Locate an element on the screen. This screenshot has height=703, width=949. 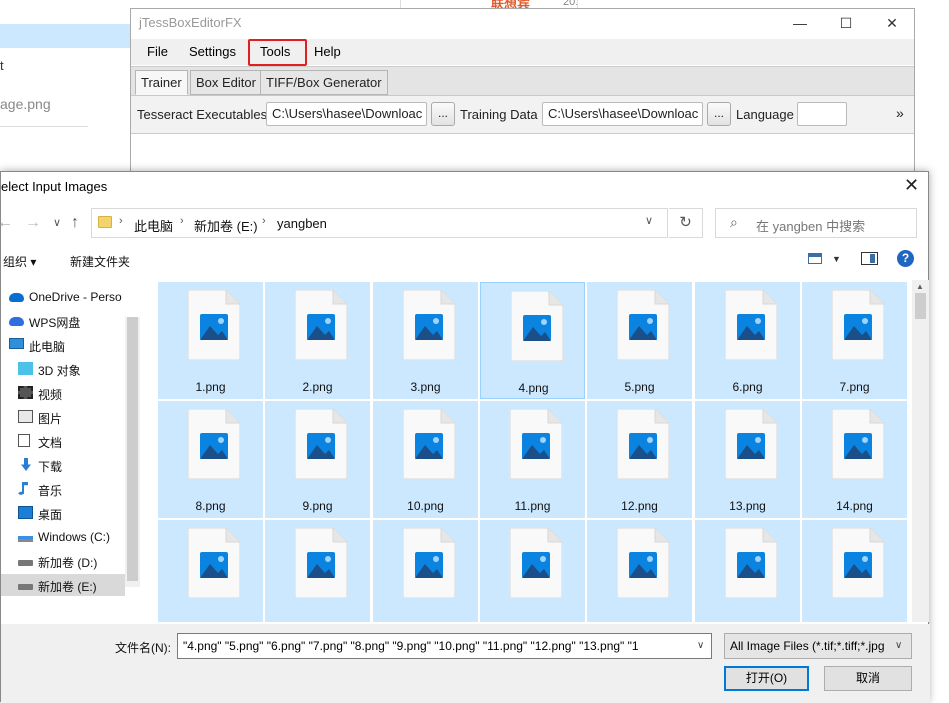
file-grid-scrollbar: ▲ is located at coordinates (920, 451).